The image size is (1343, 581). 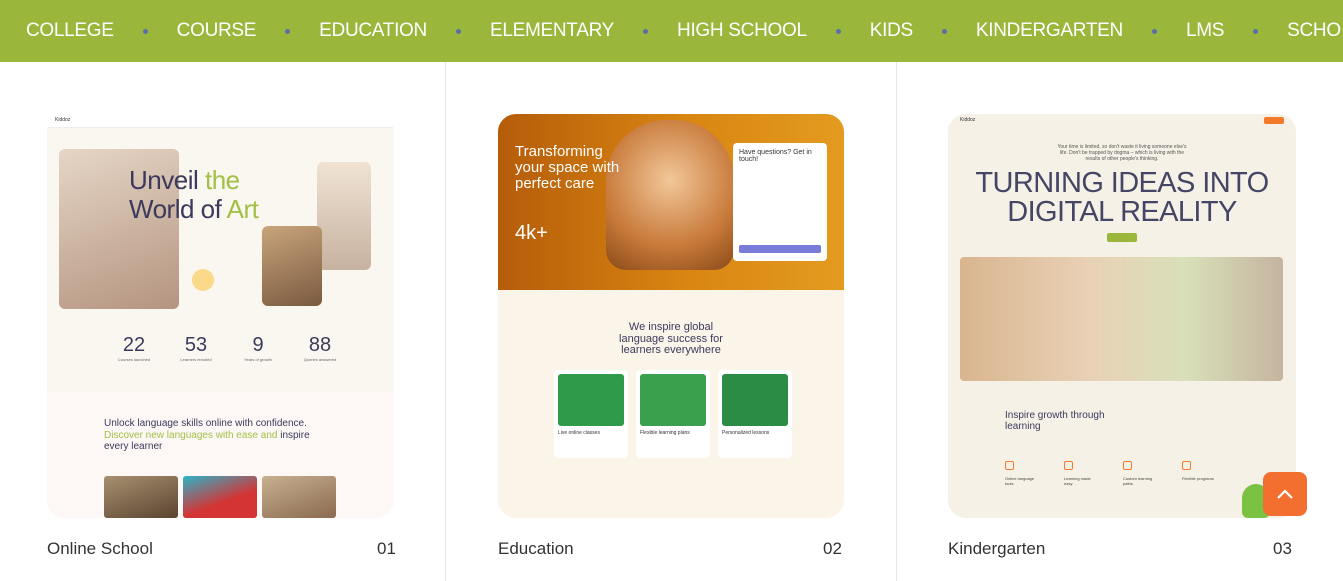 I want to click on discover-badge, so click(x=203, y=280).